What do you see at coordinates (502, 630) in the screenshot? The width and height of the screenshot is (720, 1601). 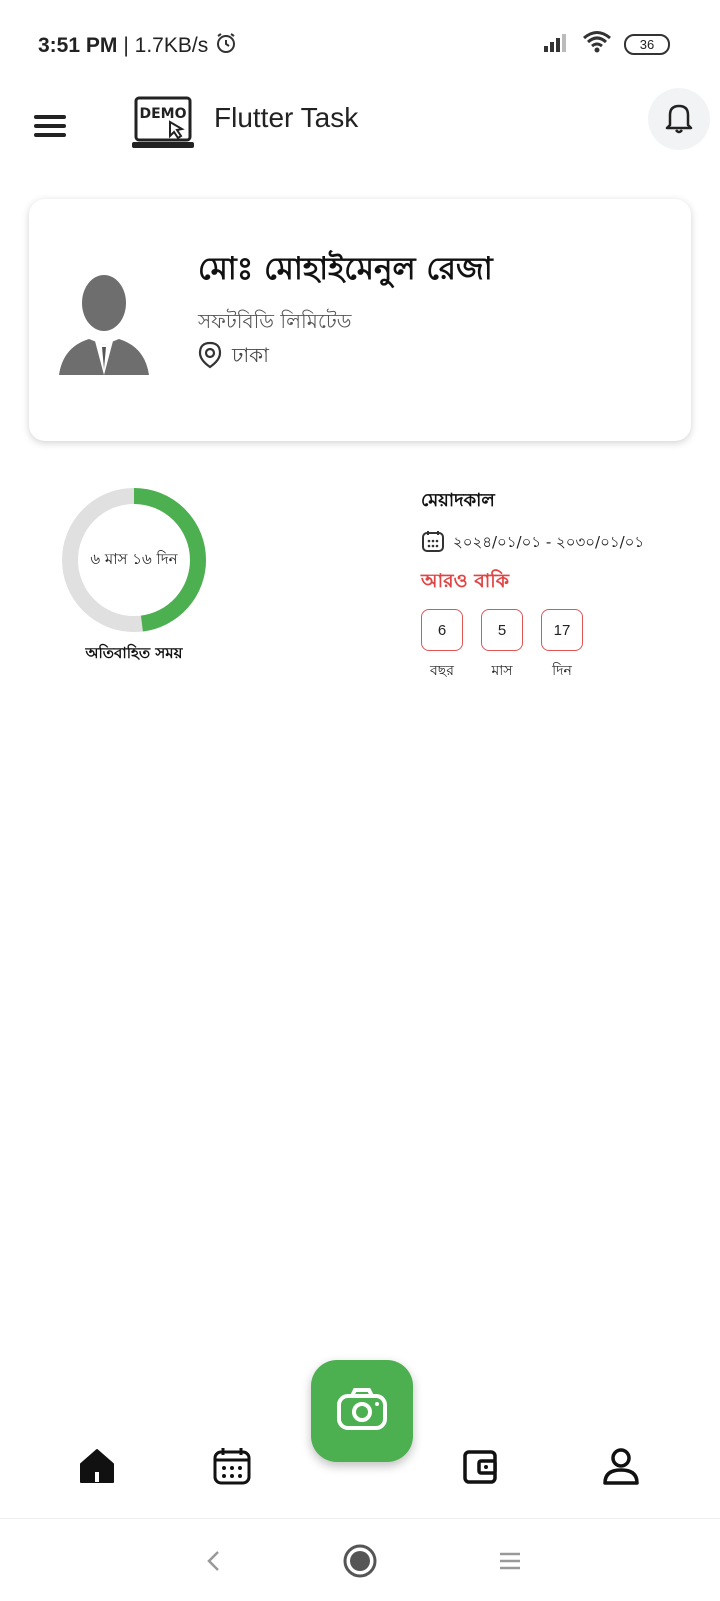 I see `count-months-value: 5` at bounding box center [502, 630].